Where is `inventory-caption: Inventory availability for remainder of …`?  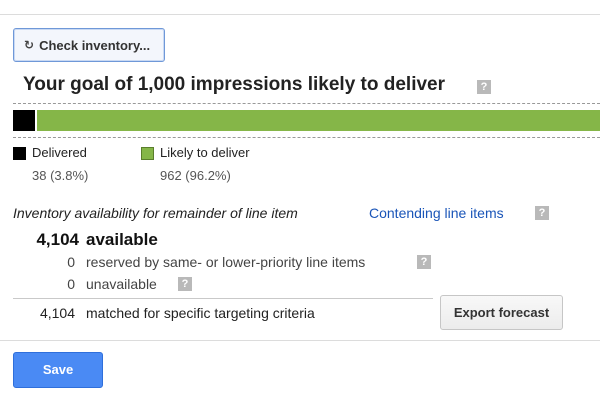
inventory-caption: Inventory availability for remainder of … is located at coordinates (155, 213).